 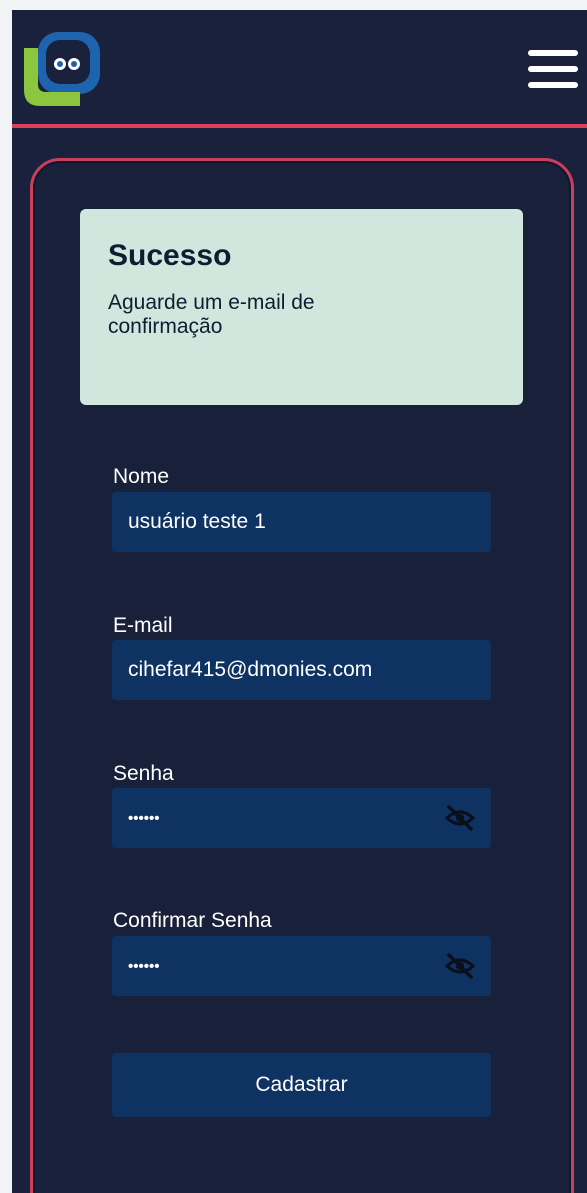 I want to click on name-value: usuário teste 1, so click(x=197, y=521).